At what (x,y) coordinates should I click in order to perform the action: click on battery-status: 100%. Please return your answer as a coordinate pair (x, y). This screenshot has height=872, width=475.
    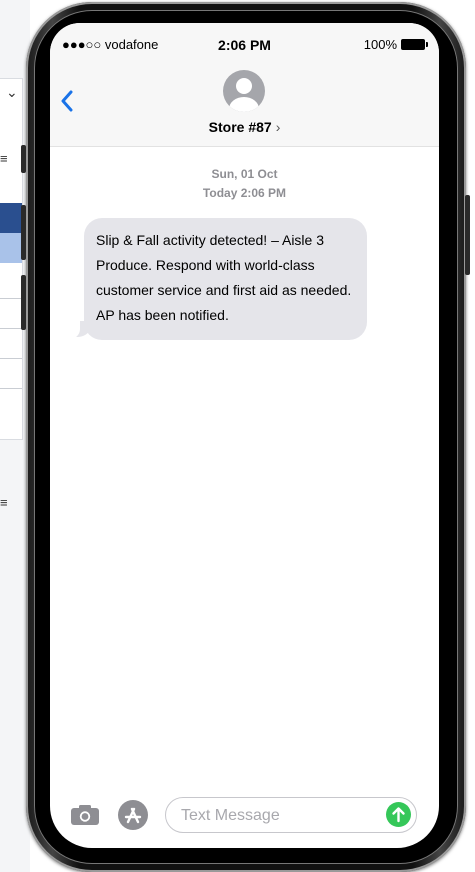
    Looking at the image, I should click on (395, 44).